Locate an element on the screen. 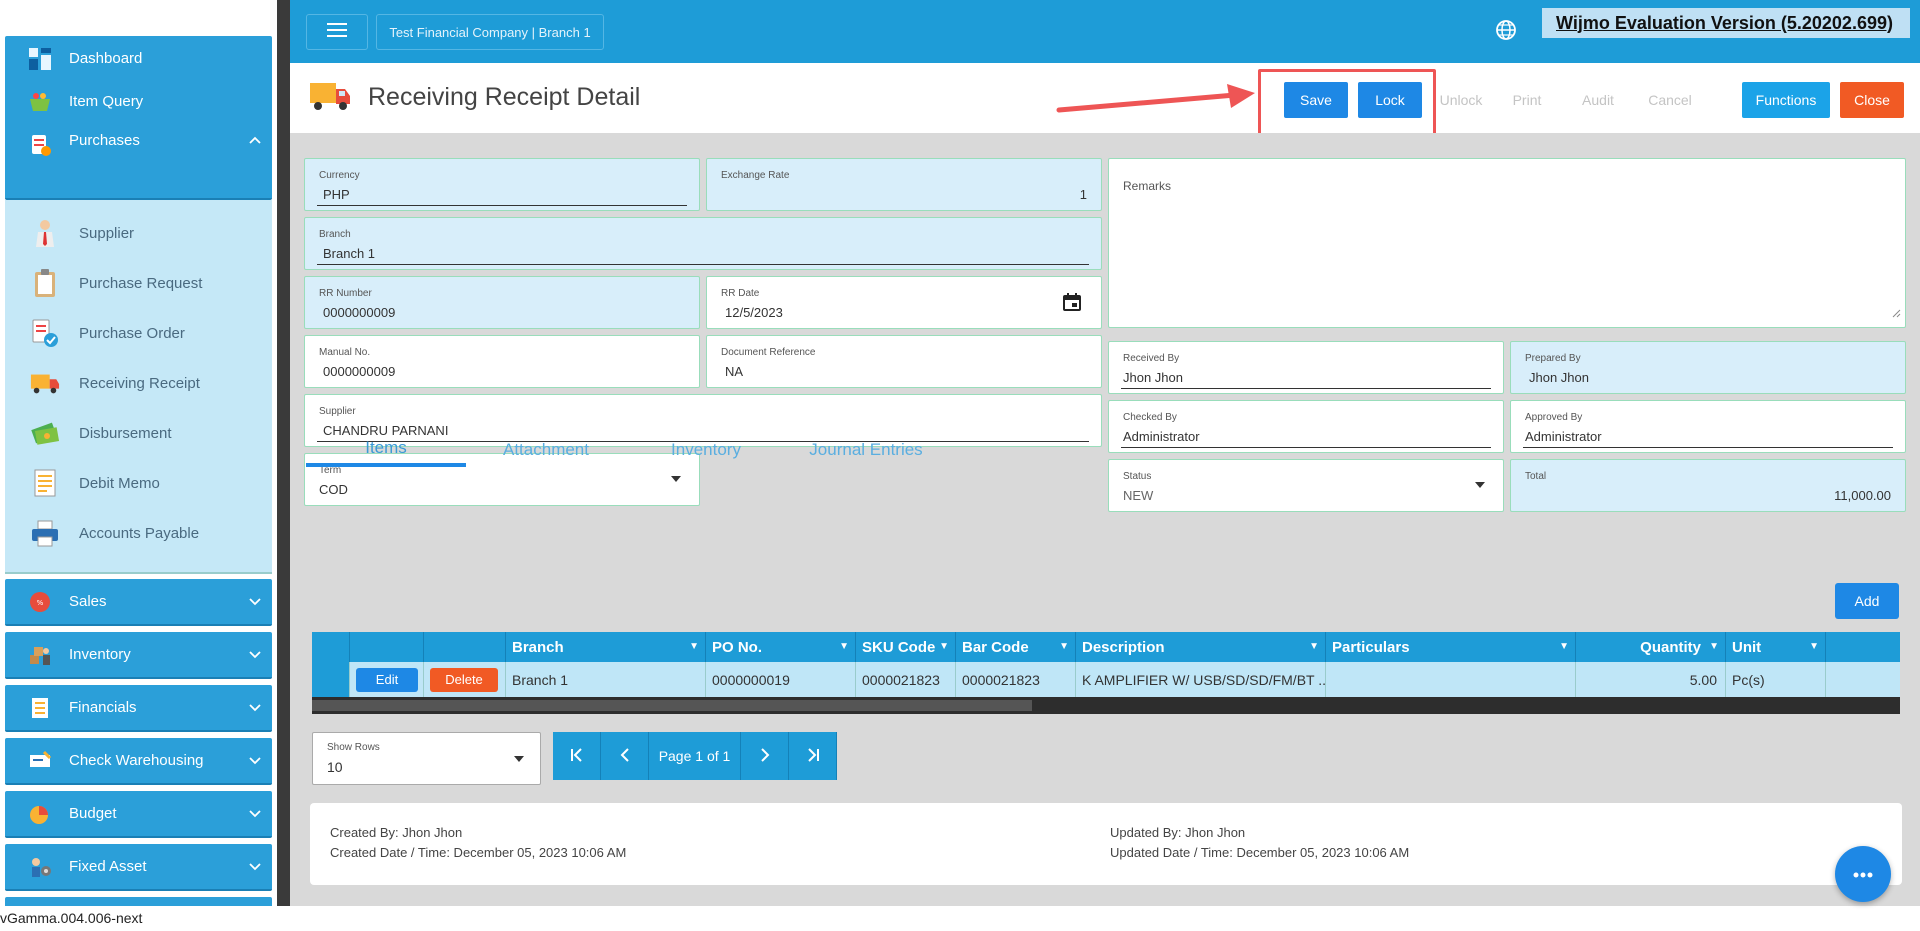 The height and width of the screenshot is (931, 1920). header-po-no: PO No. ▼ is located at coordinates (781, 647).